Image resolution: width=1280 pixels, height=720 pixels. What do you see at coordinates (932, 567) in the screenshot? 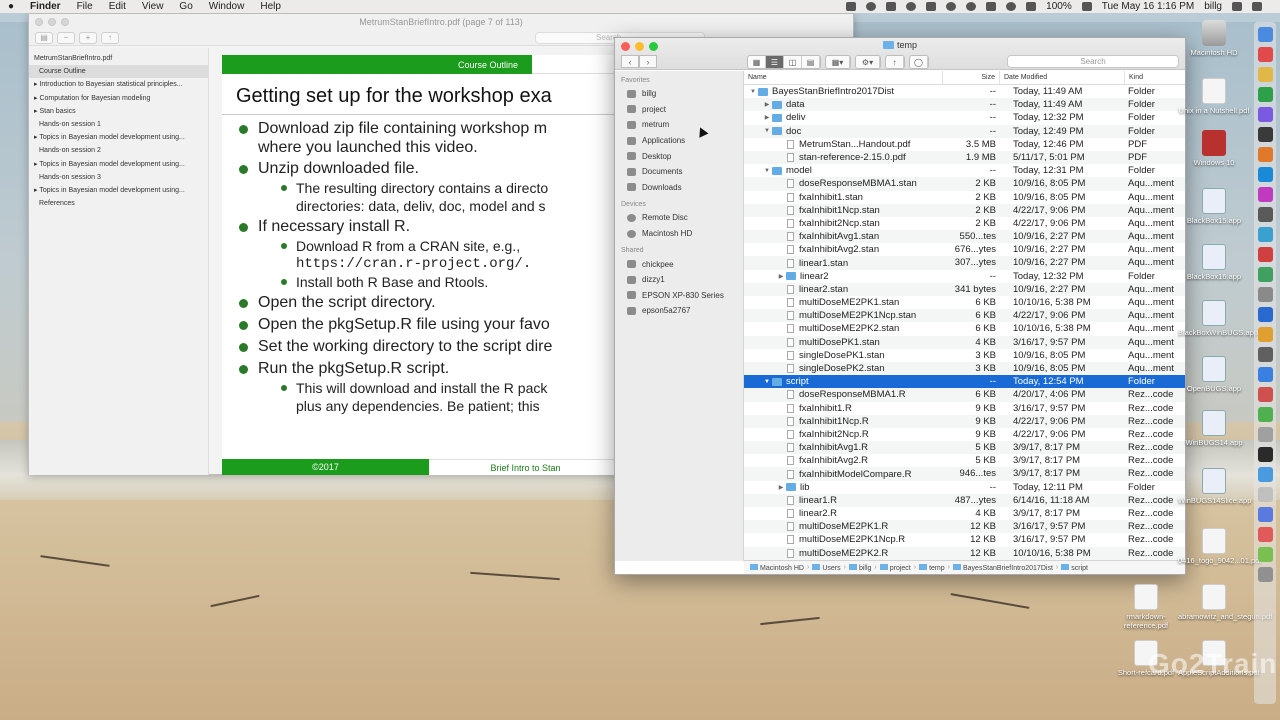
I see `path-segment: temp` at bounding box center [932, 567].